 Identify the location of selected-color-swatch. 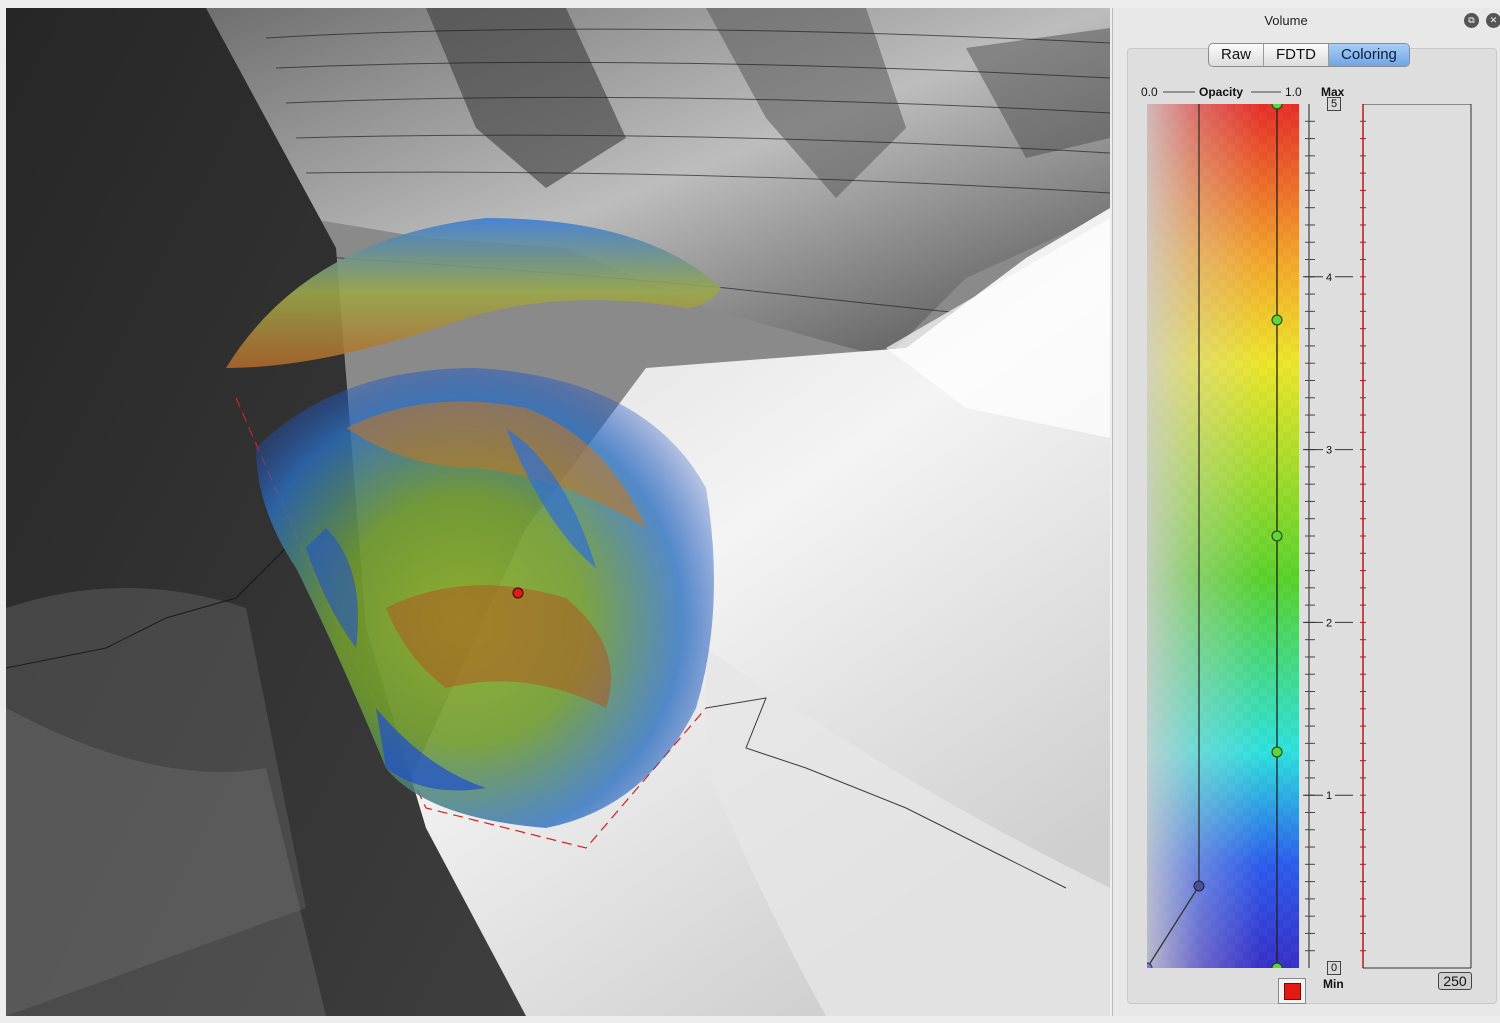
(1292, 991).